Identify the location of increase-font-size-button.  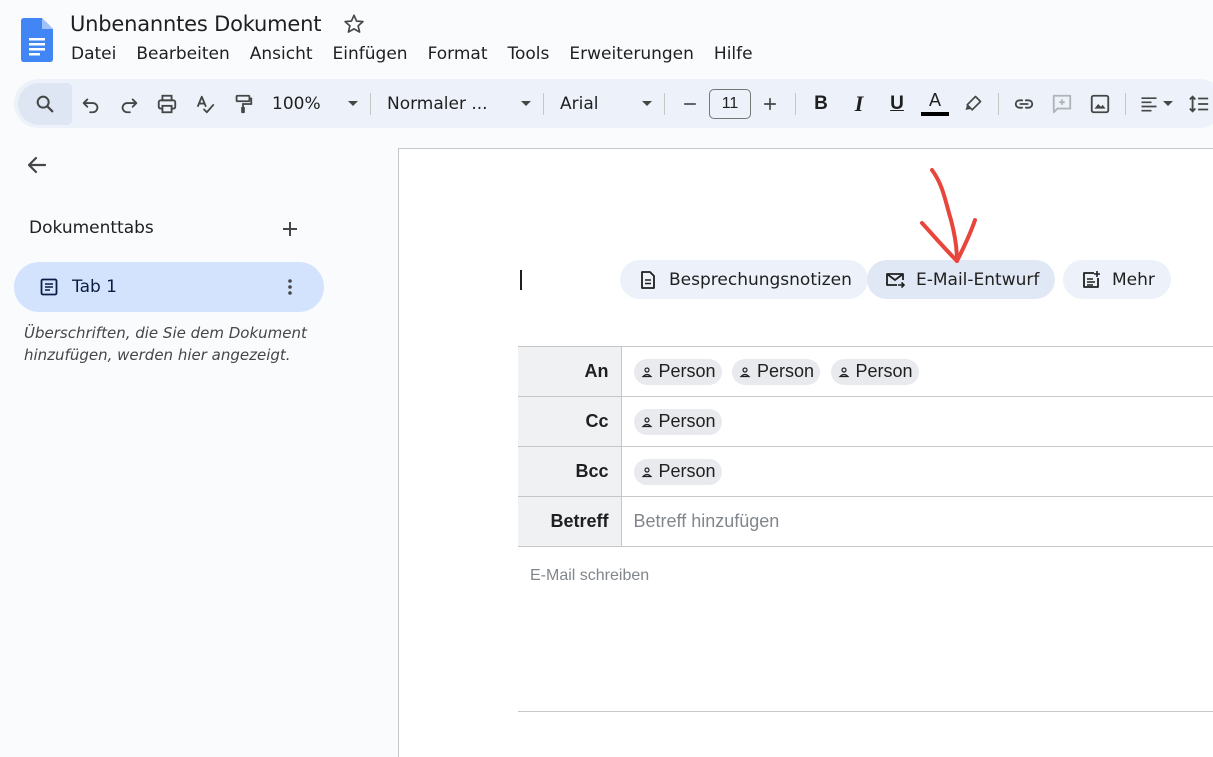
(770, 104).